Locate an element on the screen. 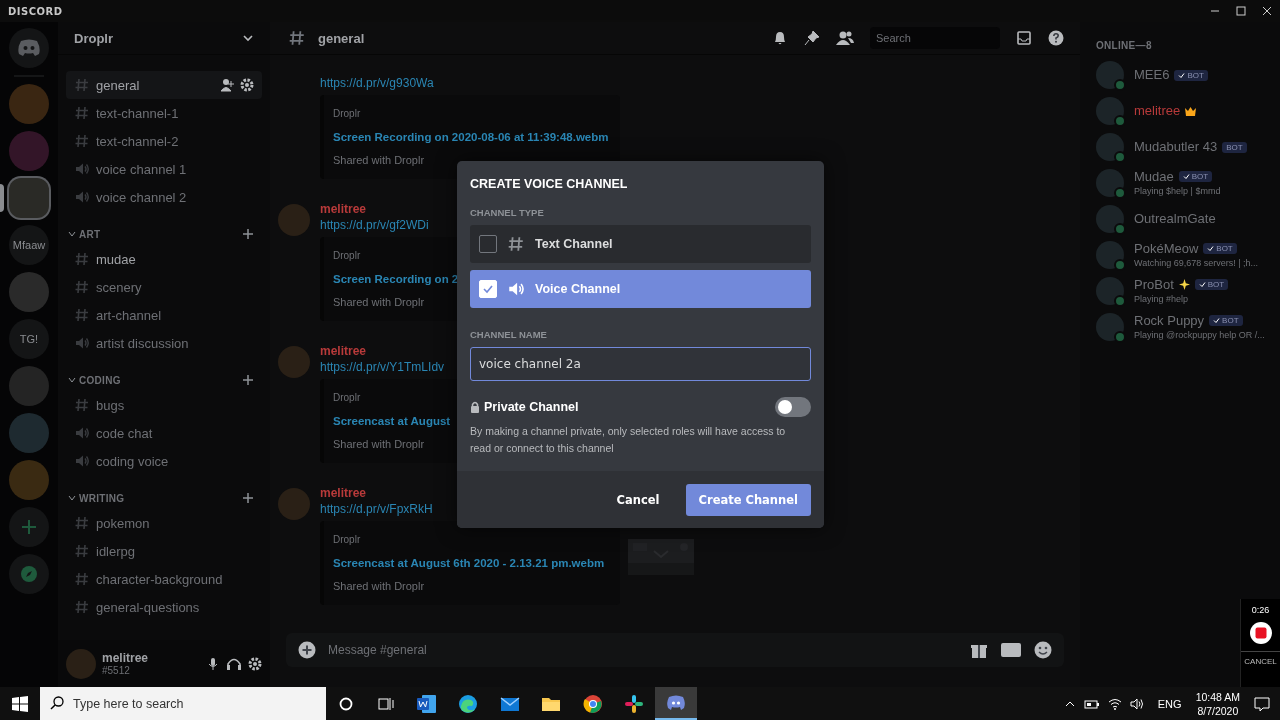 The width and height of the screenshot is (1280, 720). channel-item: voice channel 2 is located at coordinates (164, 197).